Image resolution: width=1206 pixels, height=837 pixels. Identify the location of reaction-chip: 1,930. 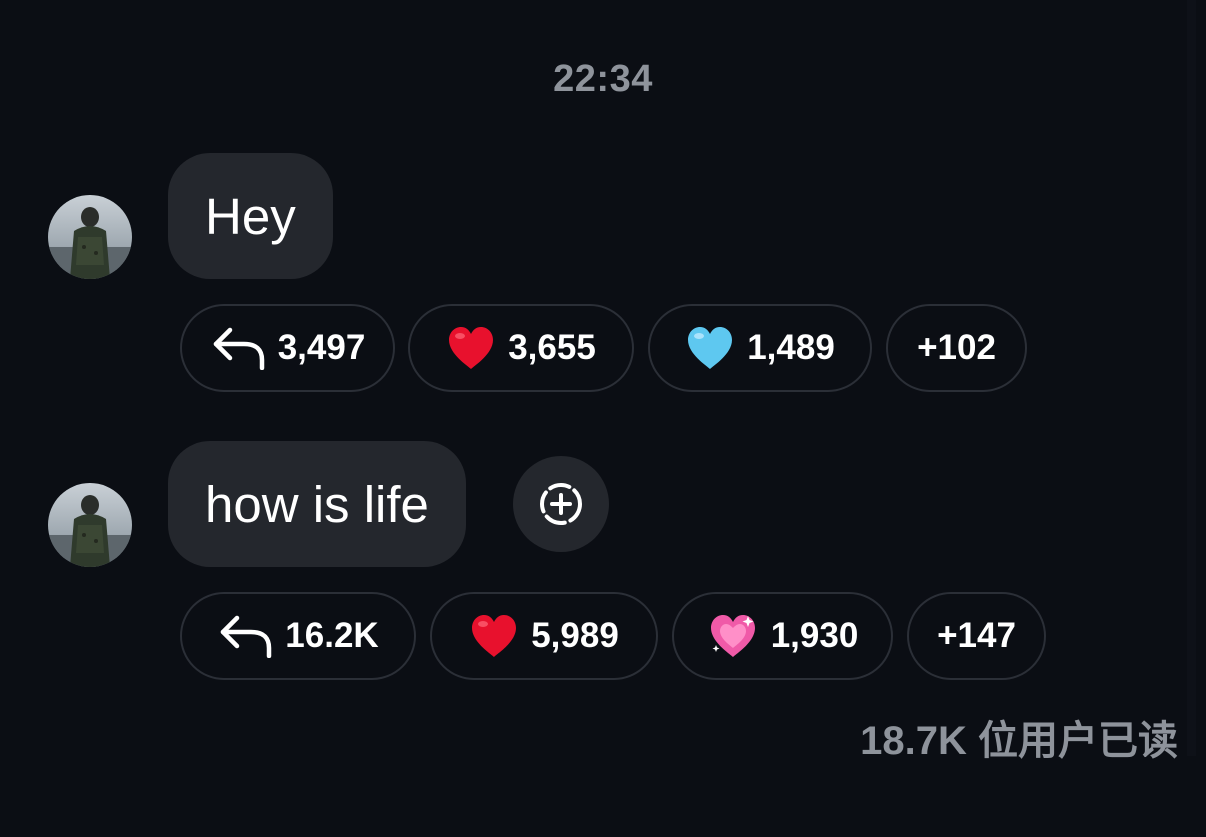
(782, 636).